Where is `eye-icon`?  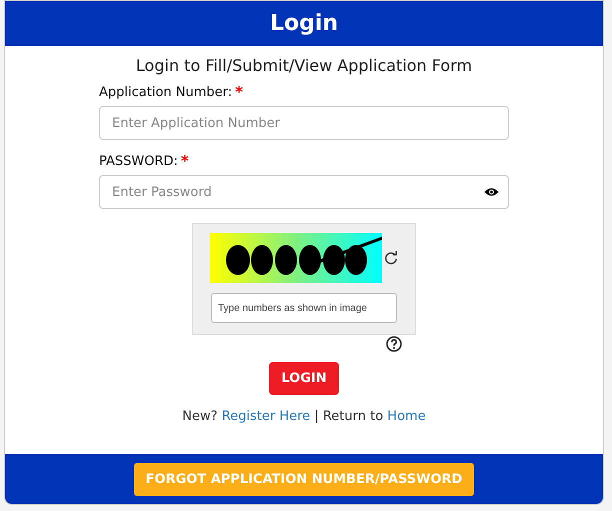 eye-icon is located at coordinates (491, 192).